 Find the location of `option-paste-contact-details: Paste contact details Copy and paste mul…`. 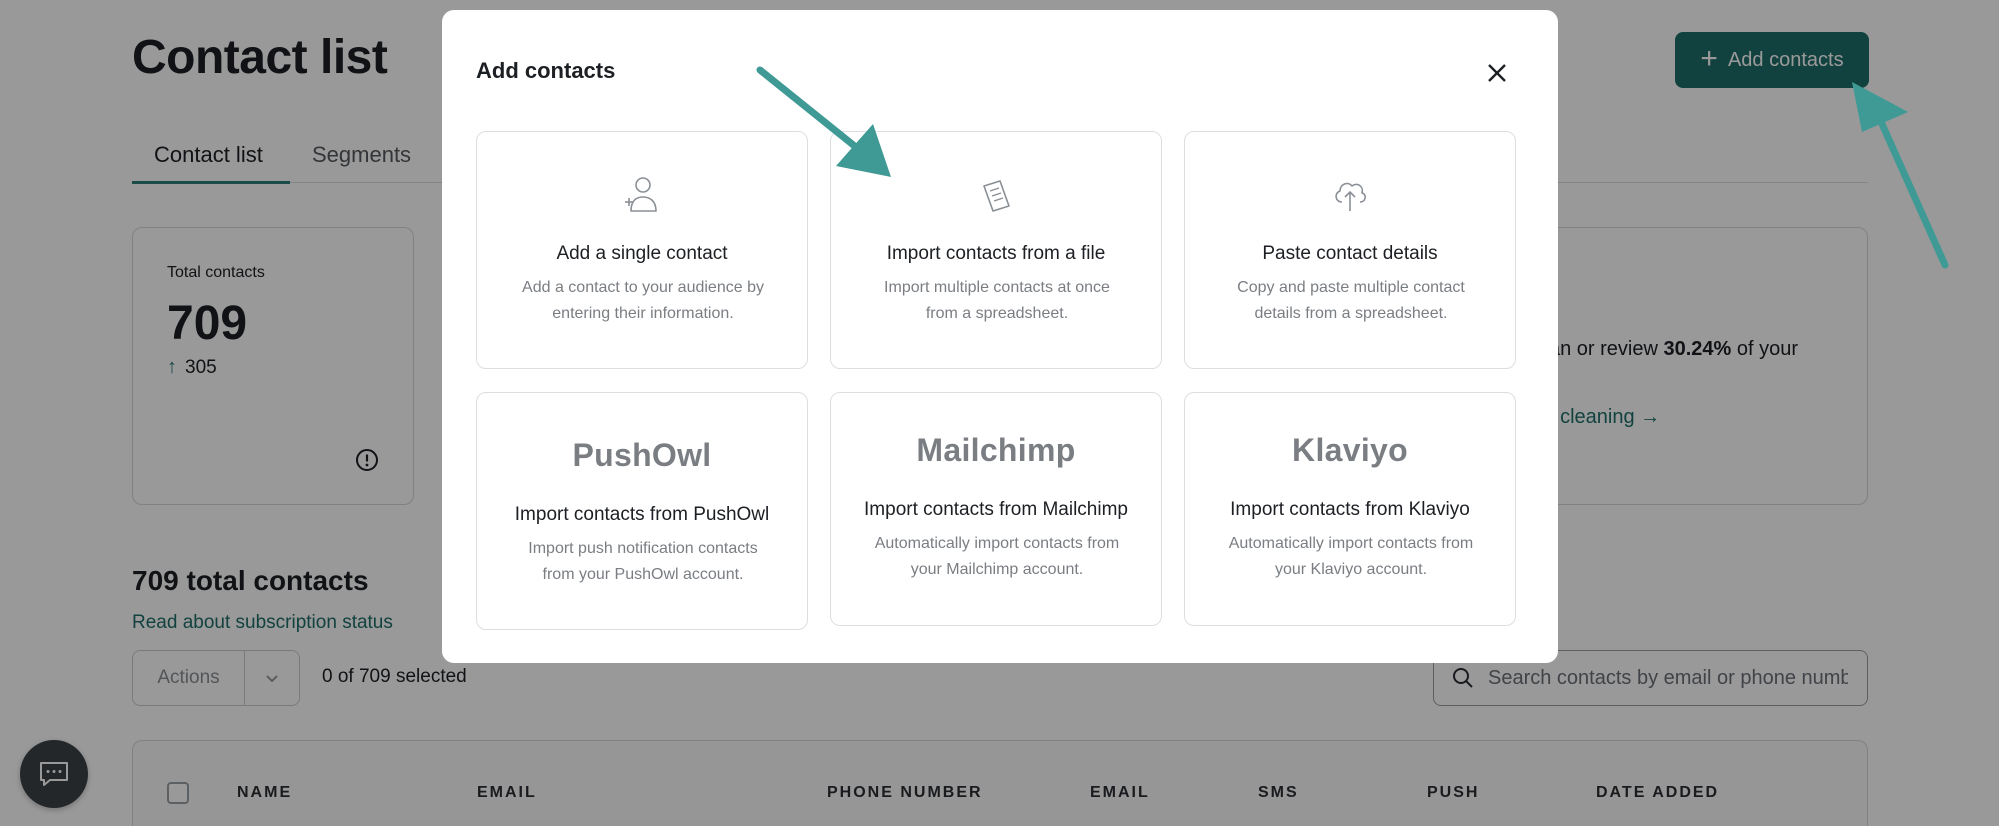

option-paste-contact-details: Paste contact details Copy and paste mul… is located at coordinates (1350, 250).